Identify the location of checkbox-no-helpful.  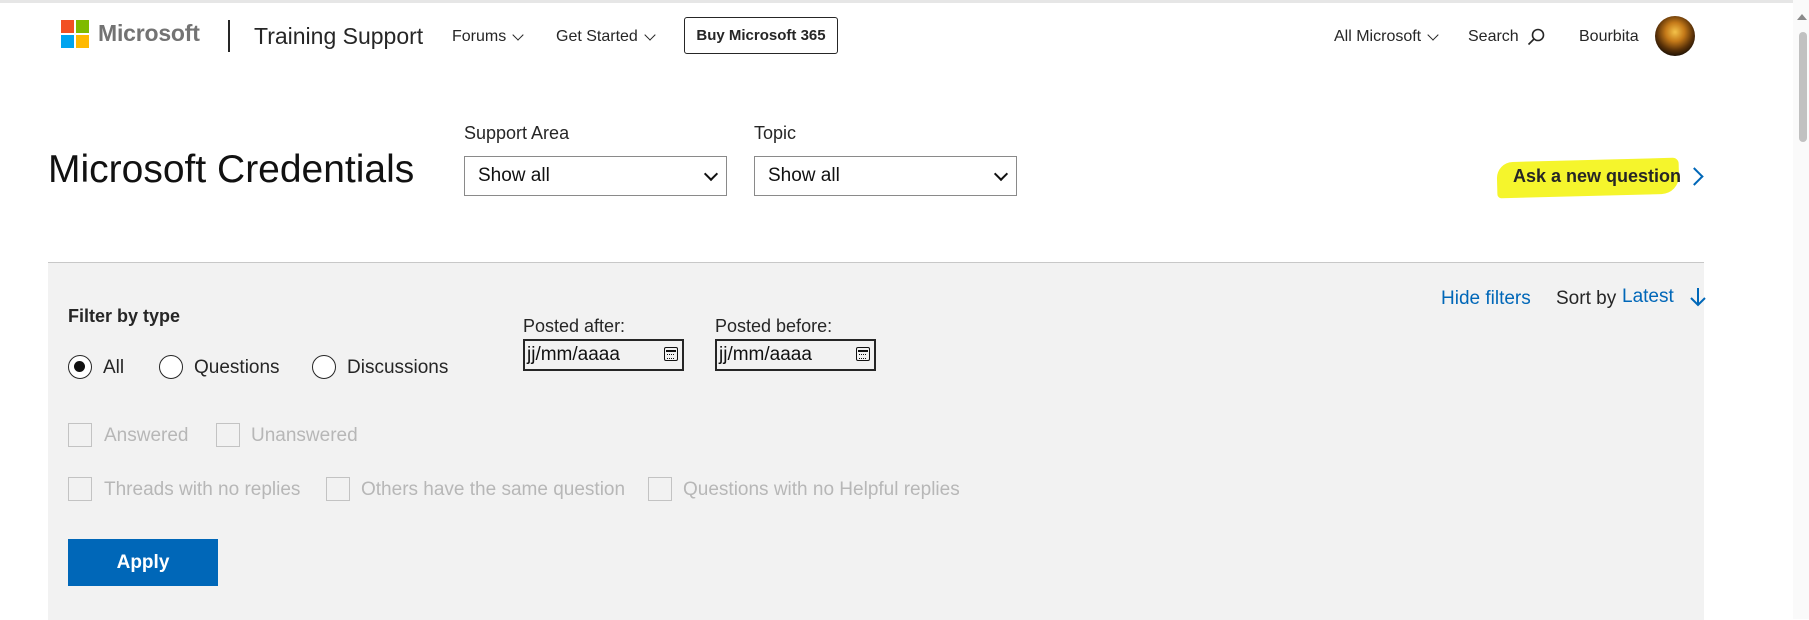
(660, 489).